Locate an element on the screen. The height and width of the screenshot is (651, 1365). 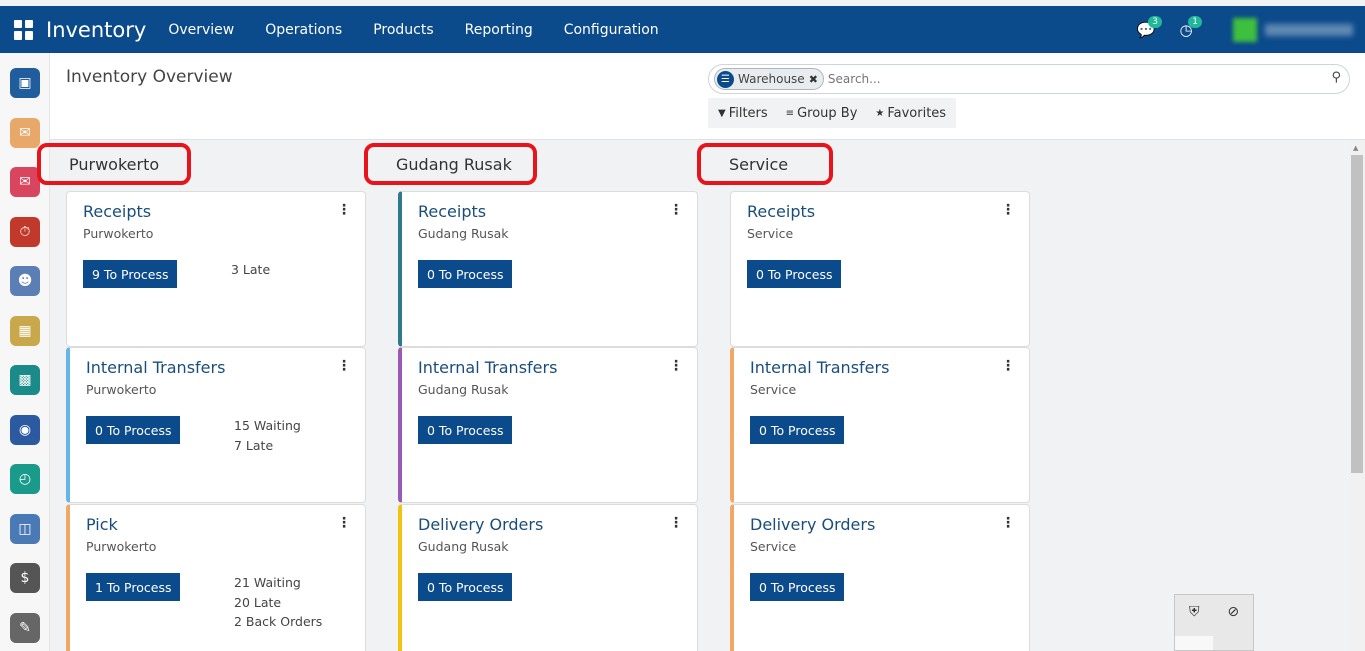
employee-icon: ☻ is located at coordinates (25, 281).